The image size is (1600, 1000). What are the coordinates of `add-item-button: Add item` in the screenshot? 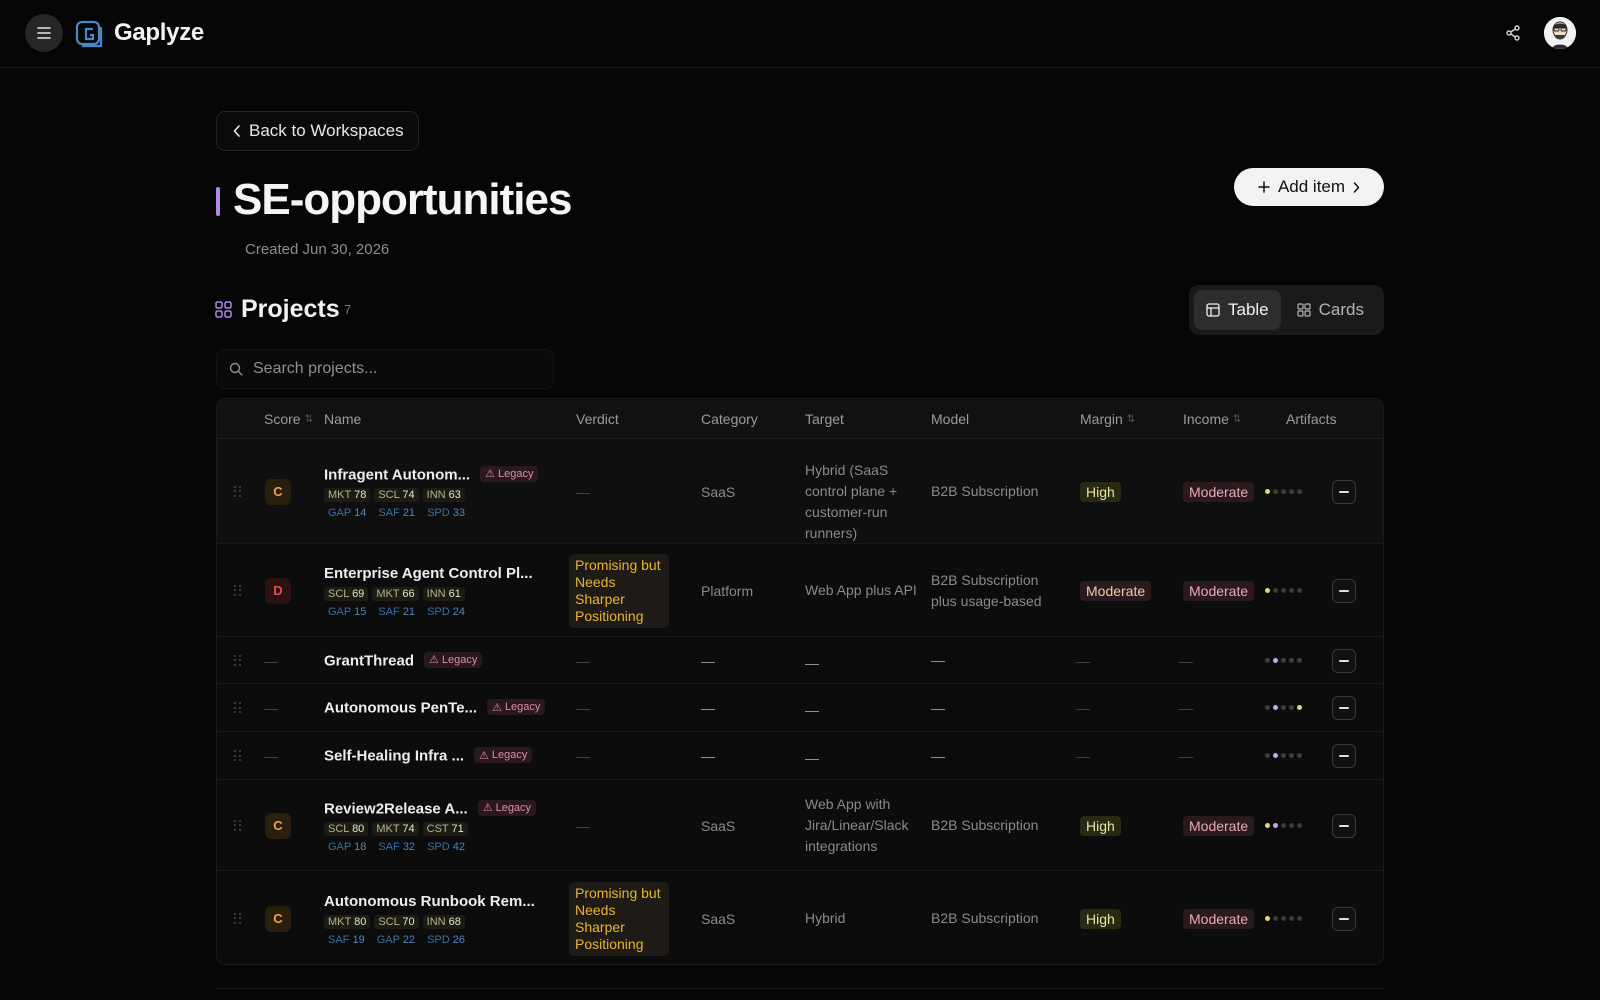 It's located at (1309, 187).